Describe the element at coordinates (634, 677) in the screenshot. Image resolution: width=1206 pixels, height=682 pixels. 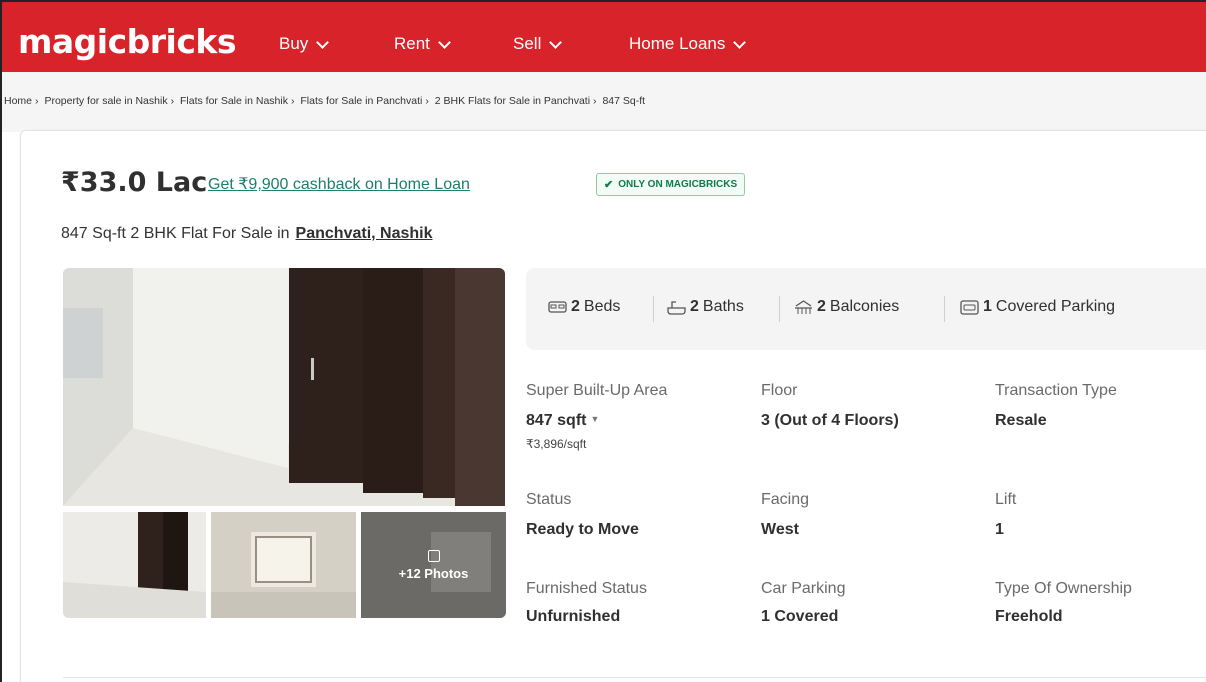
I see `section-divider` at that location.